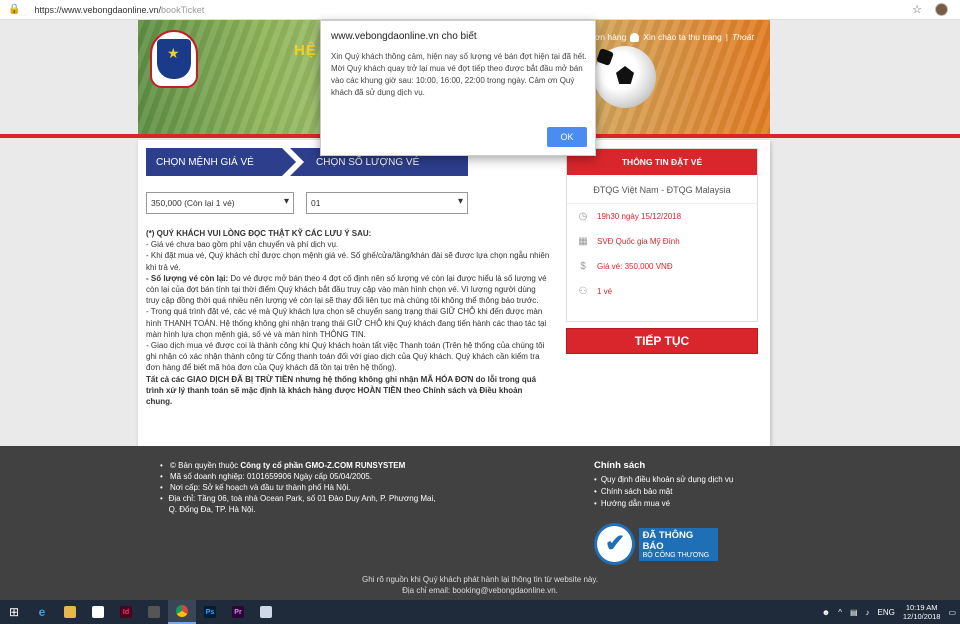 Image resolution: width=960 pixels, height=624 pixels. Describe the element at coordinates (662, 189) in the screenshot. I see `match-name: ĐTQG Việt Nam - ĐTQG Malaysia` at that location.